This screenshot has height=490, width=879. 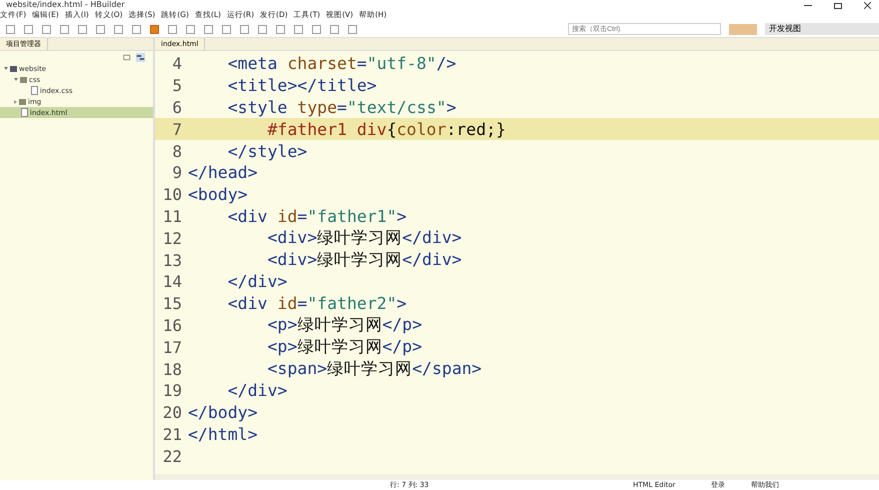 I want to click on line-number: 9, so click(x=177, y=172).